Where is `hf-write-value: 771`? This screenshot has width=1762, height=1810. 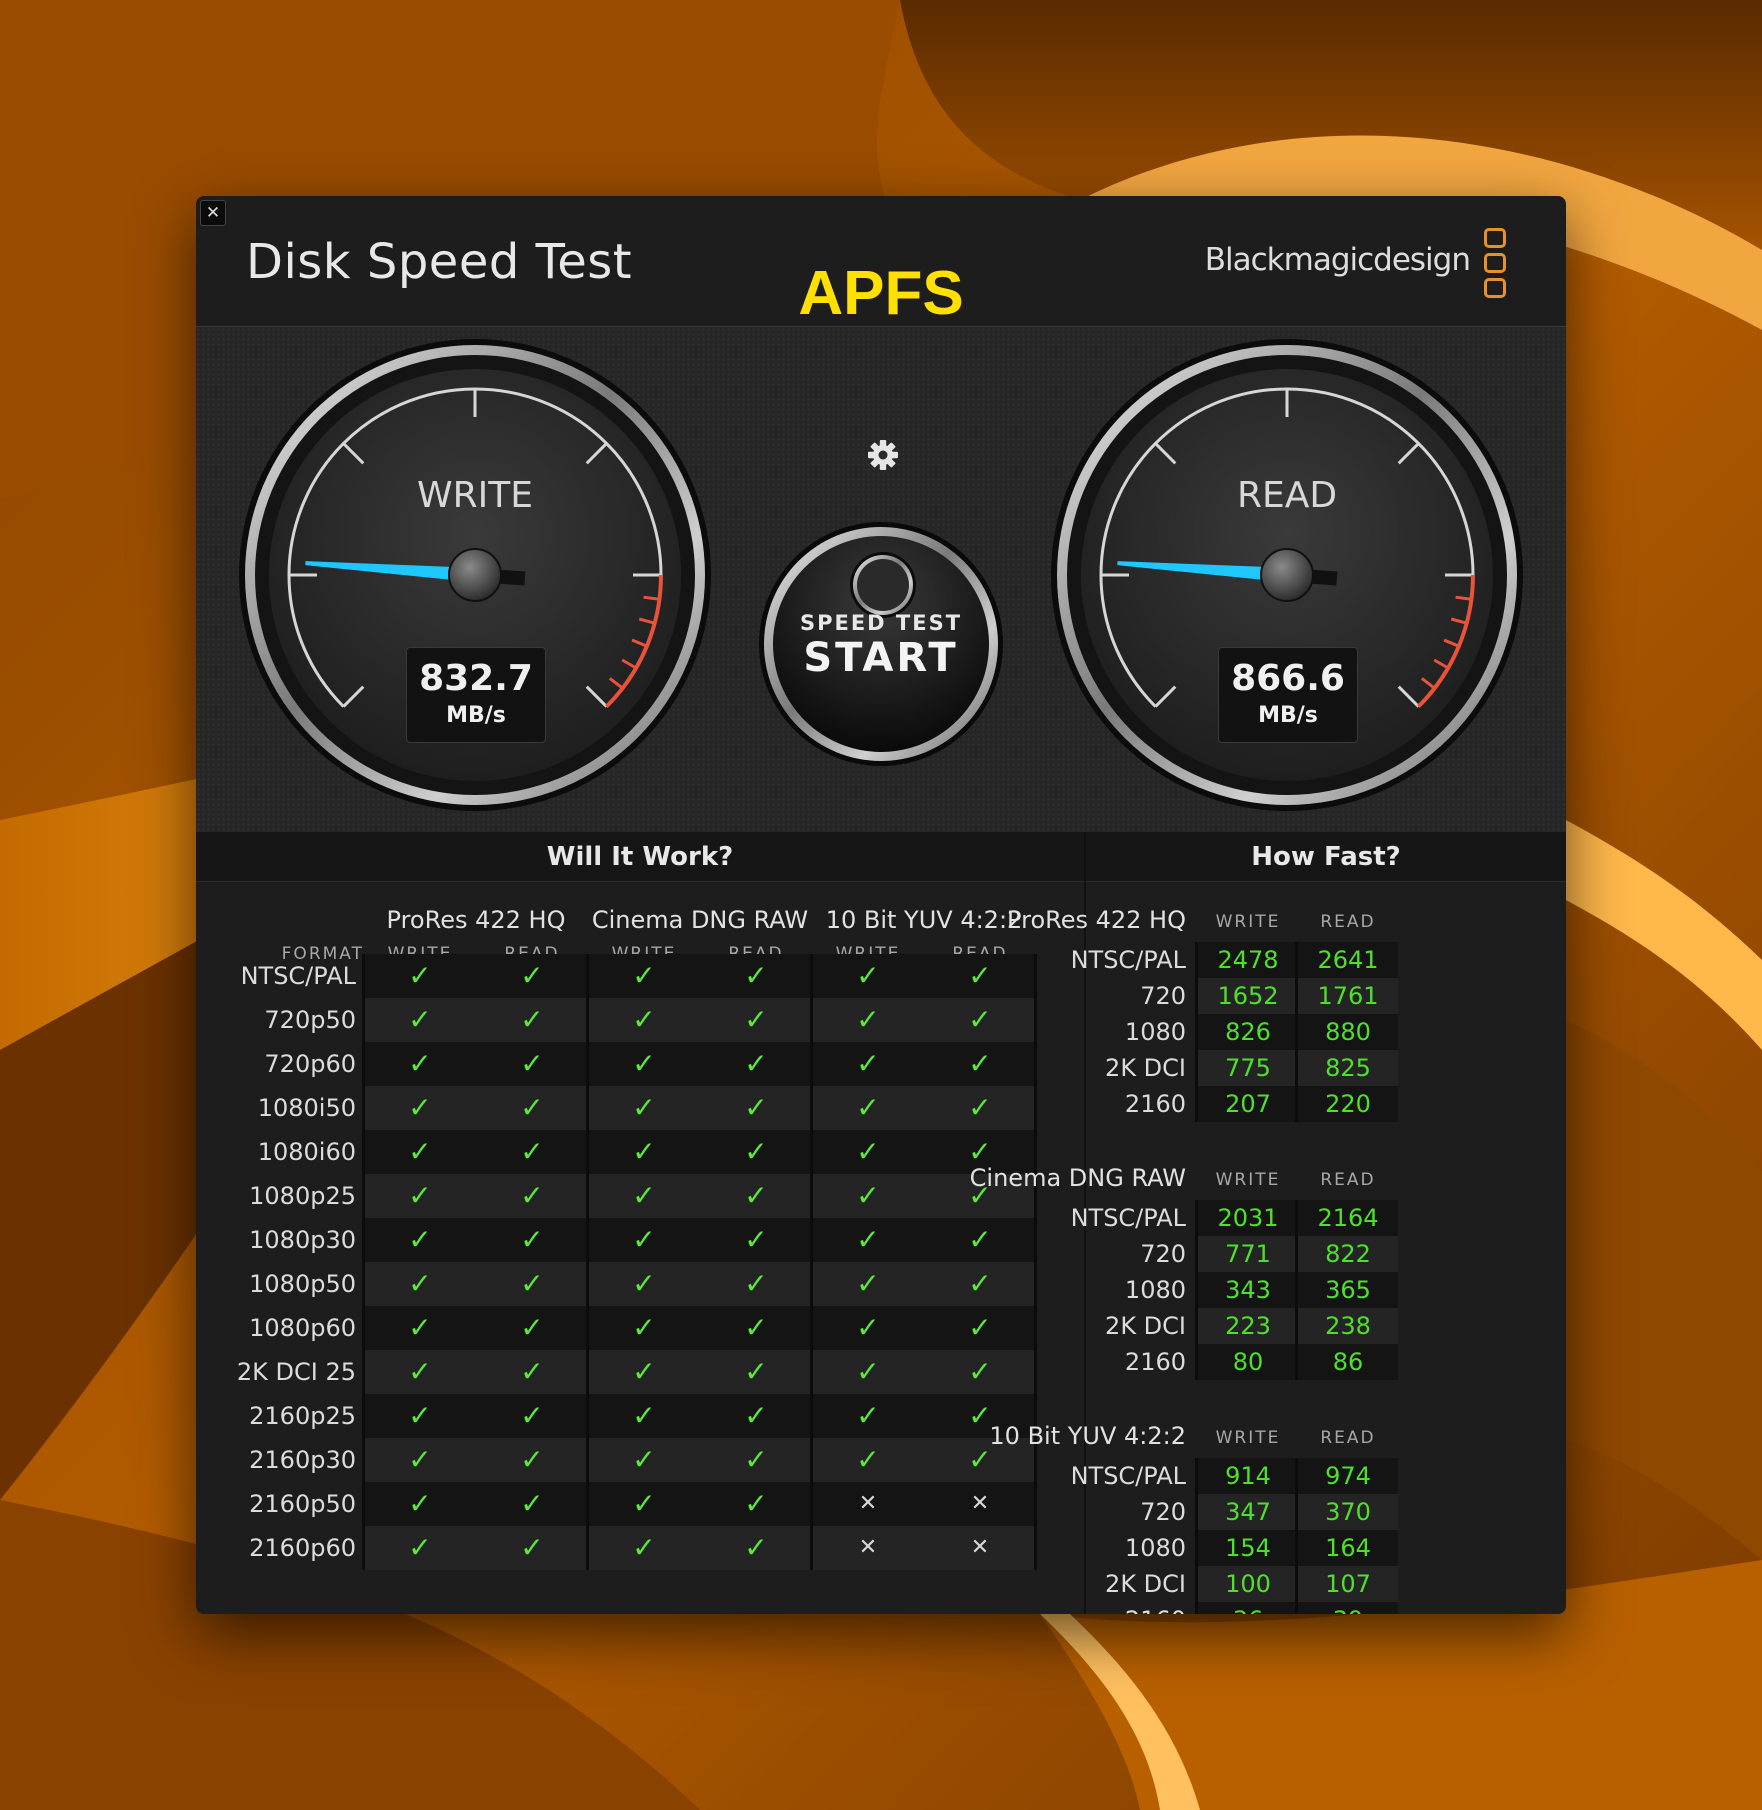 hf-write-value: 771 is located at coordinates (1248, 1254).